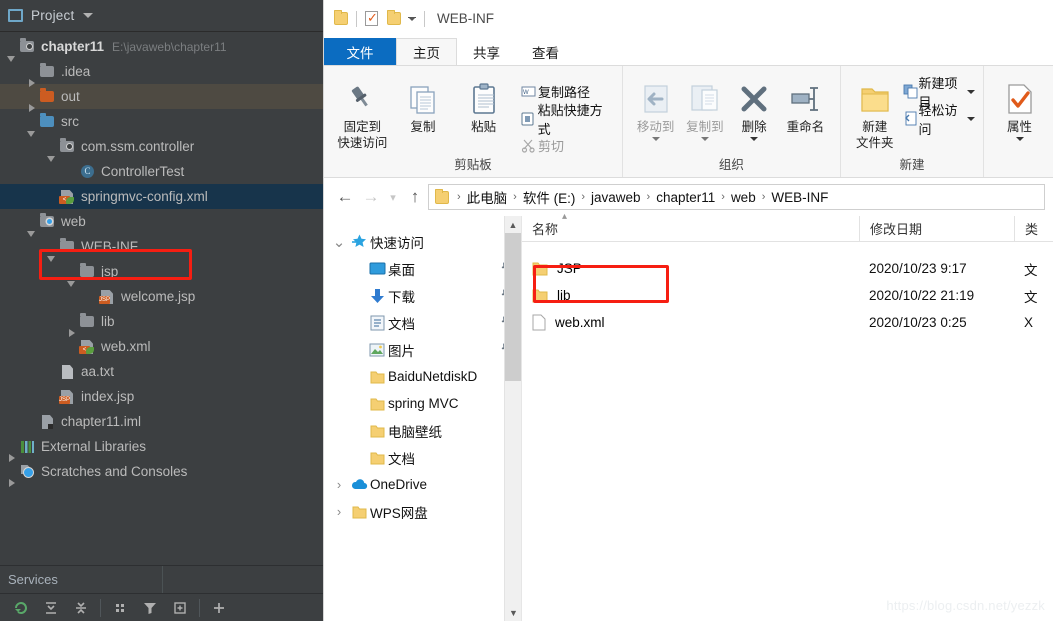 This screenshot has width=1053, height=621. Describe the element at coordinates (362, 97) in the screenshot. I see `pin-icon` at that location.